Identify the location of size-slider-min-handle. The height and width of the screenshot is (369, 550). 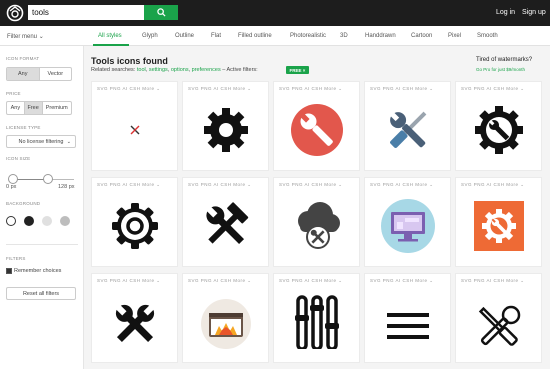
(13, 179).